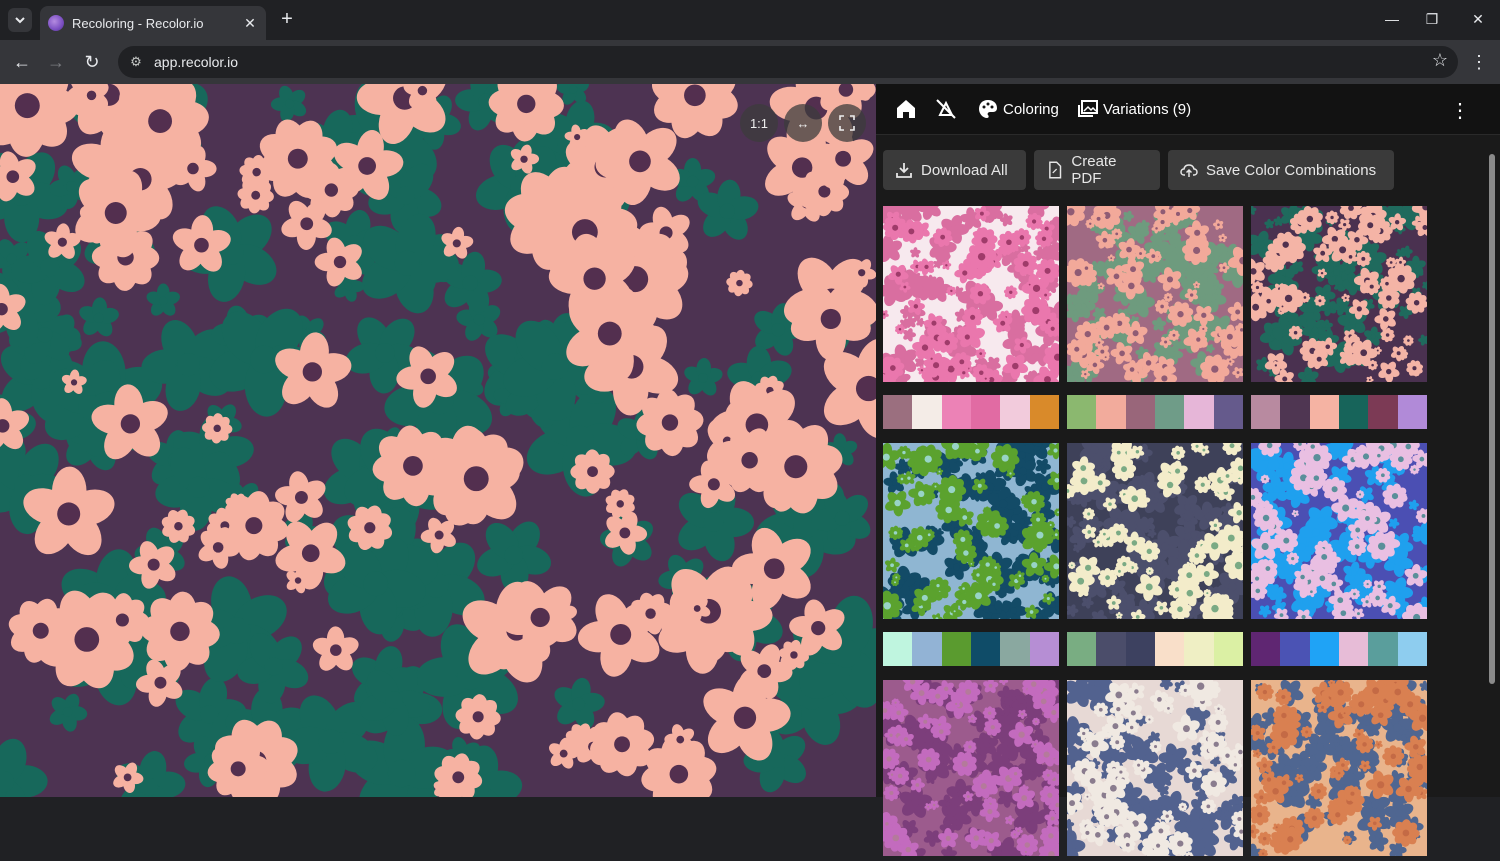 The width and height of the screenshot is (1500, 861). I want to click on browser-toolbar: ← → ↻ ⚙ app.recolor.io ☆ ⋮, so click(750, 62).